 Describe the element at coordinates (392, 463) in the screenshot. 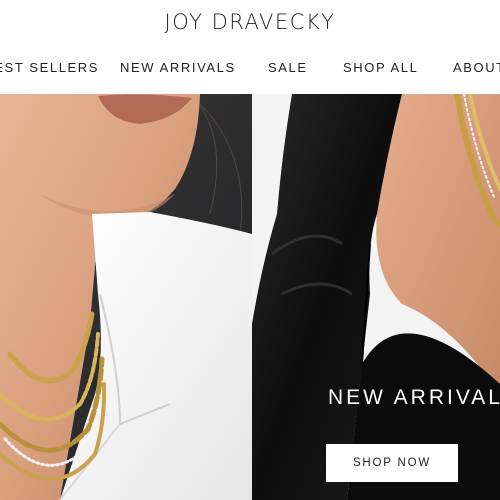

I see `shop-now-button: SHOP NOW` at that location.